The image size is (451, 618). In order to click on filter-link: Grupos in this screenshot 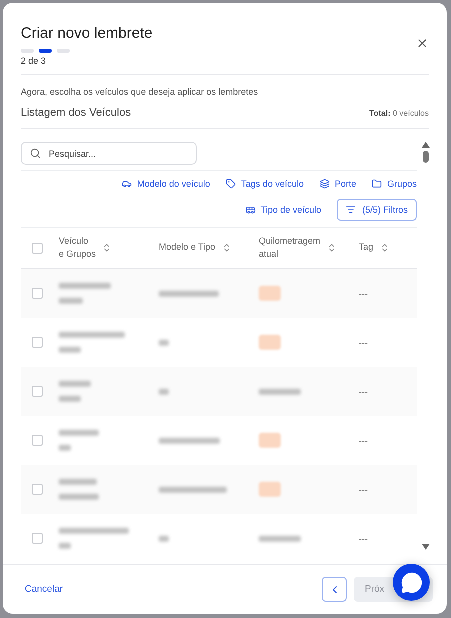, I will do `click(394, 184)`.